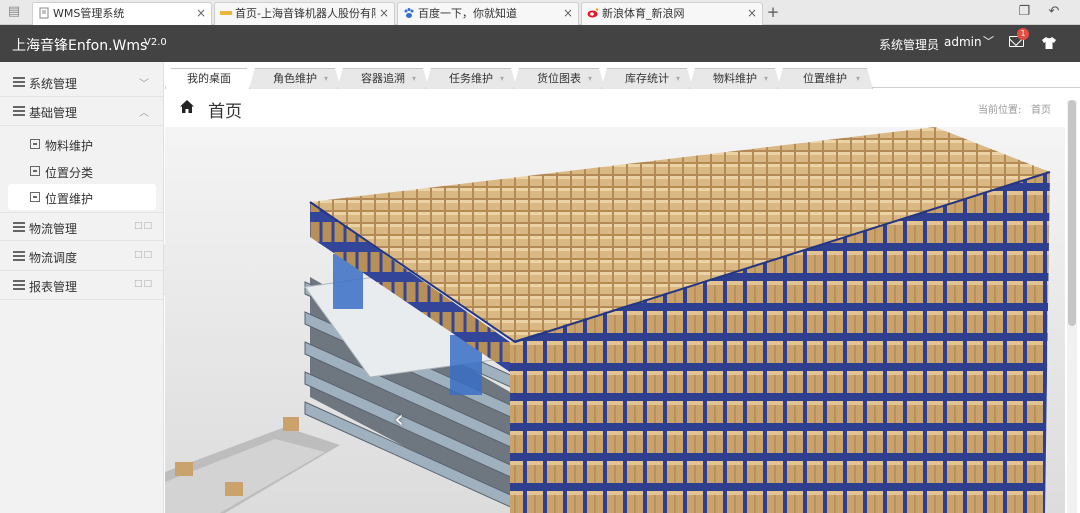 The width and height of the screenshot is (1080, 513). I want to click on sidebar-item-label: 基础管理, so click(53, 113).